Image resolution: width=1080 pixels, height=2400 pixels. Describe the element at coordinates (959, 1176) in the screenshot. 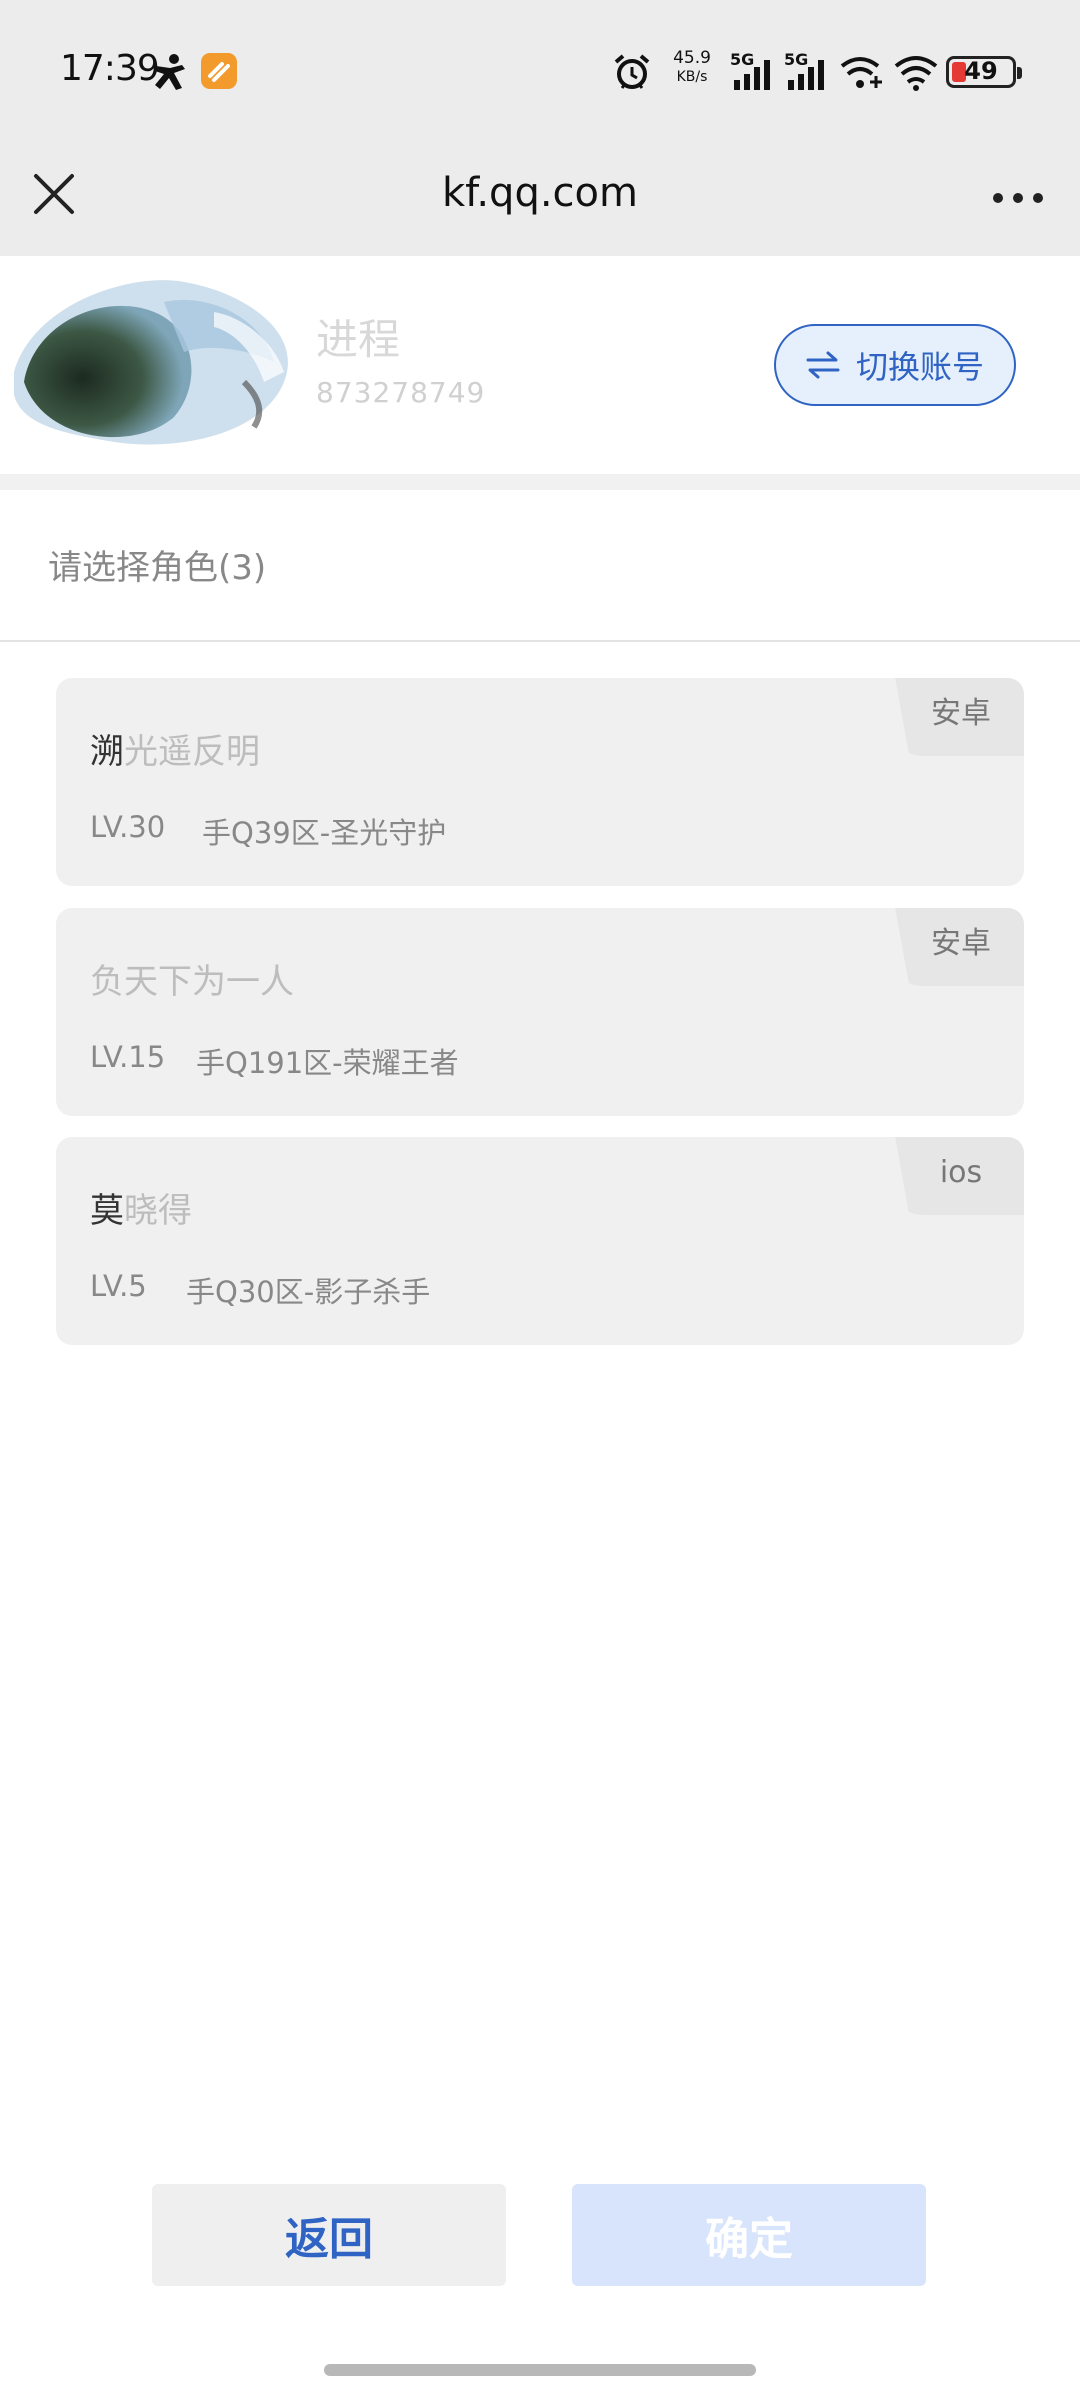

I see `platform-tag: ios` at that location.